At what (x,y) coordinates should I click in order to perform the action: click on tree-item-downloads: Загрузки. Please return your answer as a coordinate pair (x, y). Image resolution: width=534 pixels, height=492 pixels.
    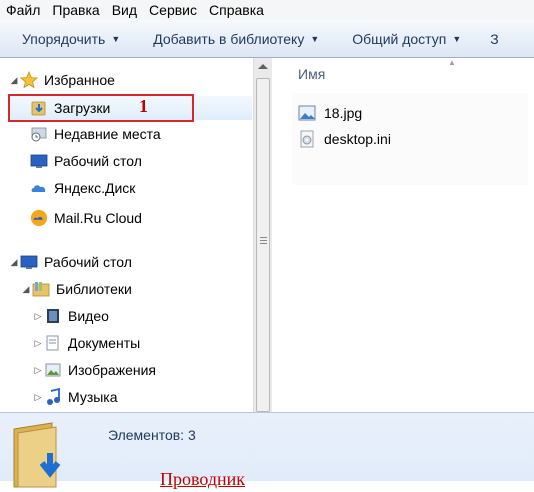
    Looking at the image, I should click on (70, 108).